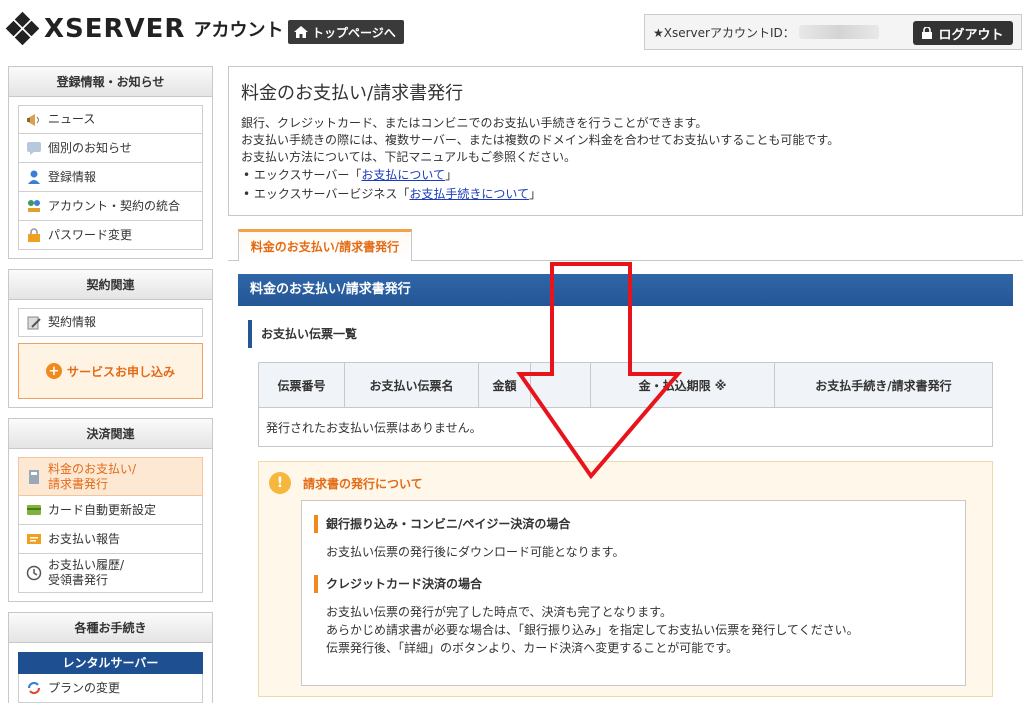 Image resolution: width=1028 pixels, height=727 pixels. I want to click on sidebar-item-payment-history: お支払い履歴/受領書発行, so click(110, 573).